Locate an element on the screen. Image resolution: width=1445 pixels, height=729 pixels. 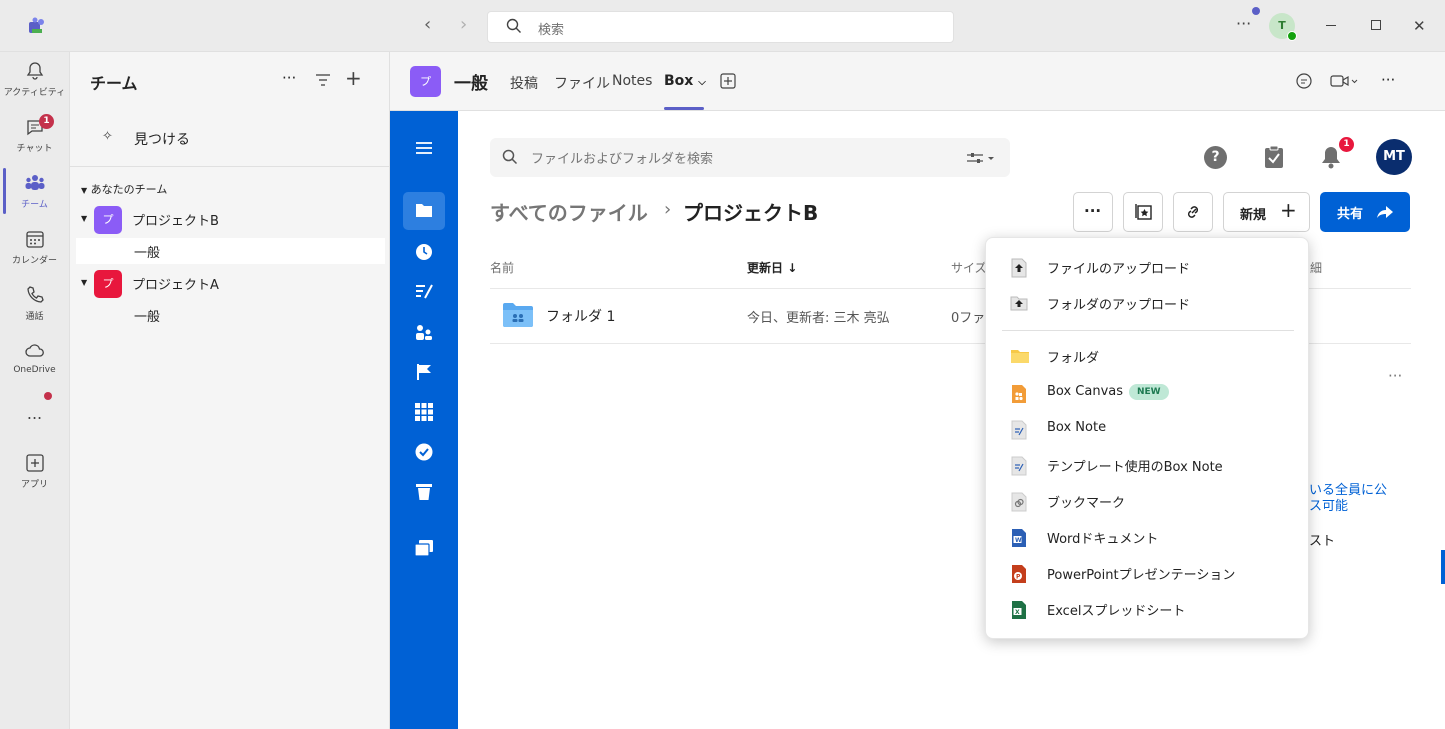
menu-item-box-note: Box Note is located at coordinates (1148, 429).